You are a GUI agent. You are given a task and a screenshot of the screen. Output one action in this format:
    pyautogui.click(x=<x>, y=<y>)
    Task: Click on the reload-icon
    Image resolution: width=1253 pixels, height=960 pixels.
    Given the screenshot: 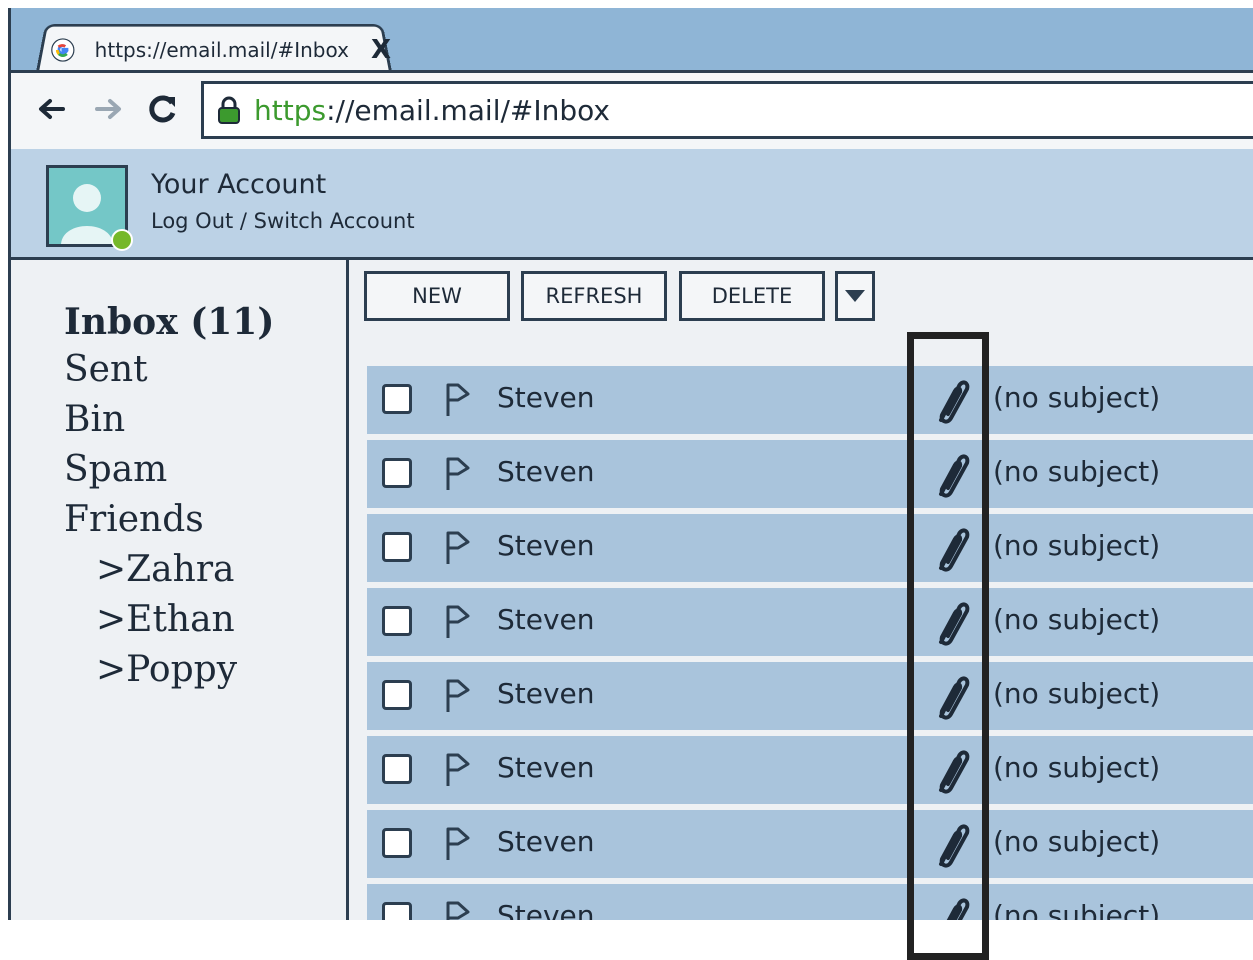 What is the action you would take?
    pyautogui.click(x=163, y=109)
    